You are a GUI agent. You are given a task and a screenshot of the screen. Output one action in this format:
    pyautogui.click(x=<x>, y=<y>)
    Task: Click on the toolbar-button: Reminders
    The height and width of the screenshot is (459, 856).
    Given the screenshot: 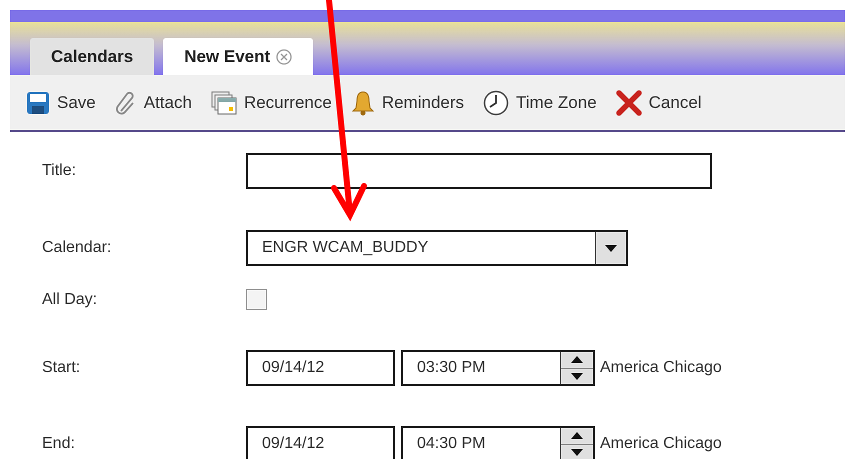 What is the action you would take?
    pyautogui.click(x=407, y=103)
    